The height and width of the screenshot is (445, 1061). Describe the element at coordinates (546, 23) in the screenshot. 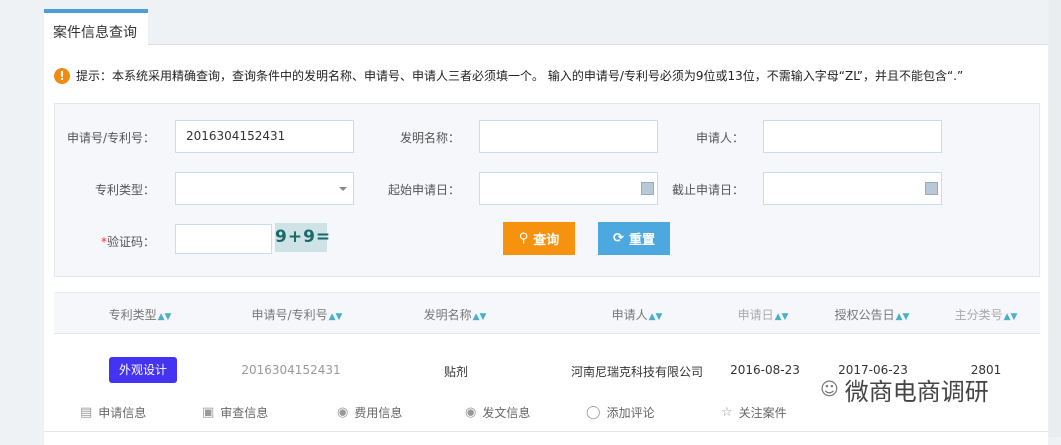

I see `tab-bar: 案件信息查询` at that location.